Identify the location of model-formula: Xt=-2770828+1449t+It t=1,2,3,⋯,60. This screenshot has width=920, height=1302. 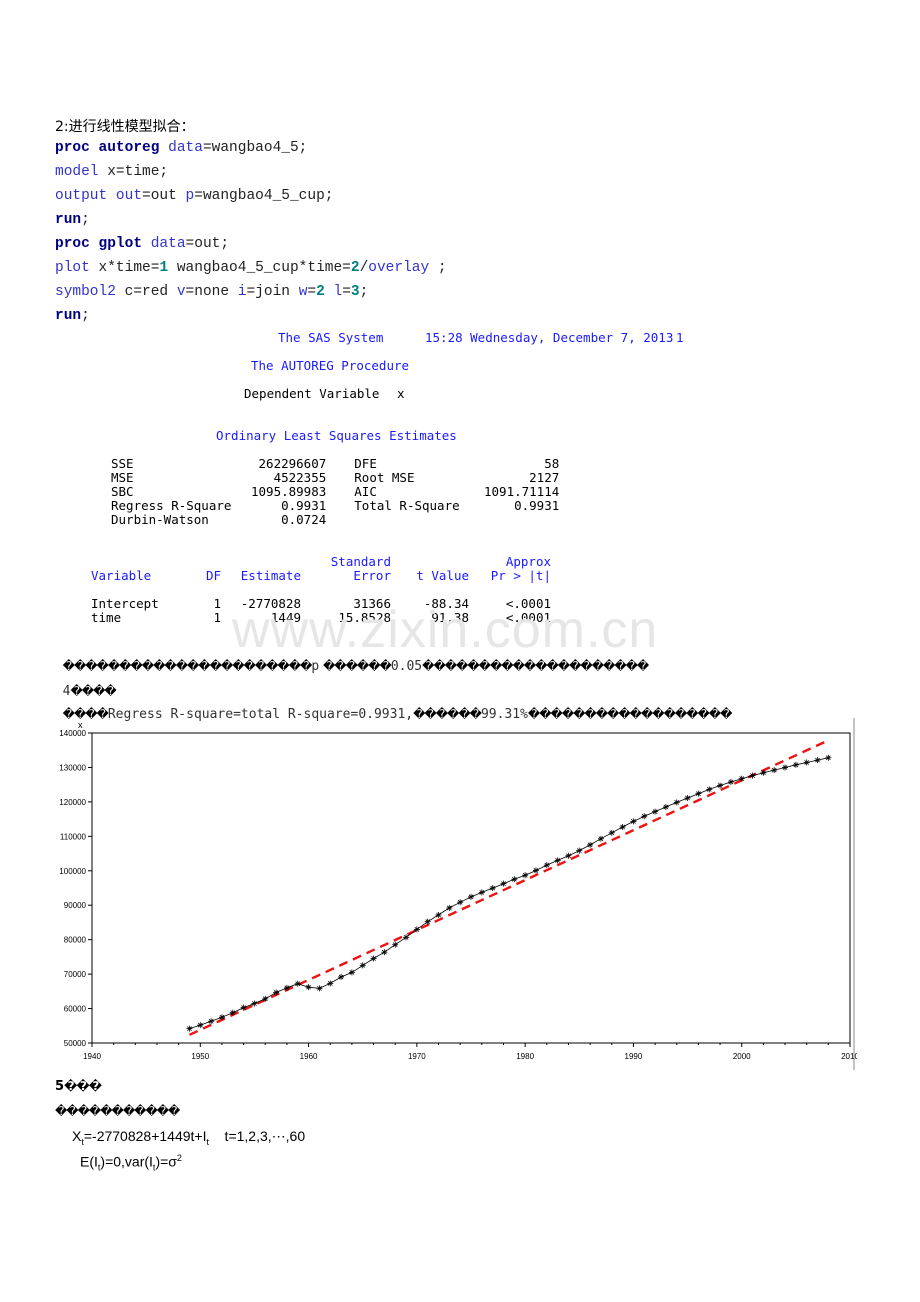
(189, 1137).